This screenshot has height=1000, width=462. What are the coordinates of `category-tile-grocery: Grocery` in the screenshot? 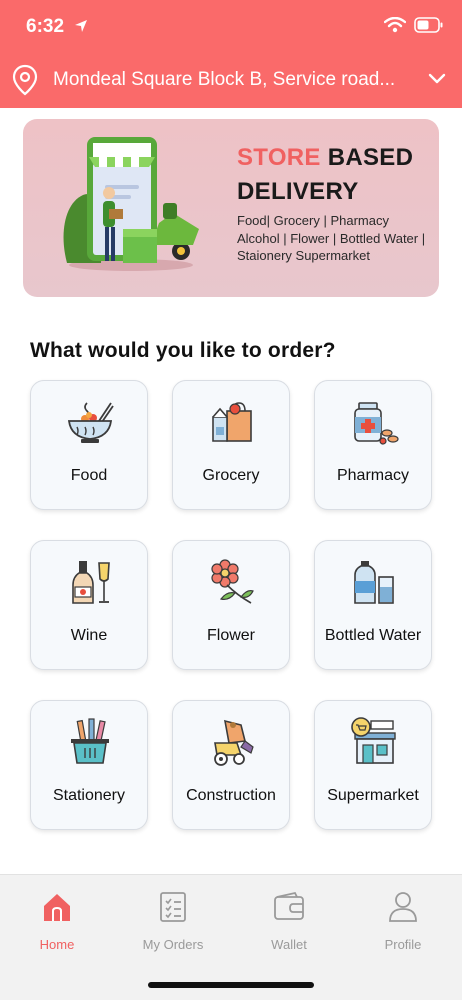 It's located at (231, 445).